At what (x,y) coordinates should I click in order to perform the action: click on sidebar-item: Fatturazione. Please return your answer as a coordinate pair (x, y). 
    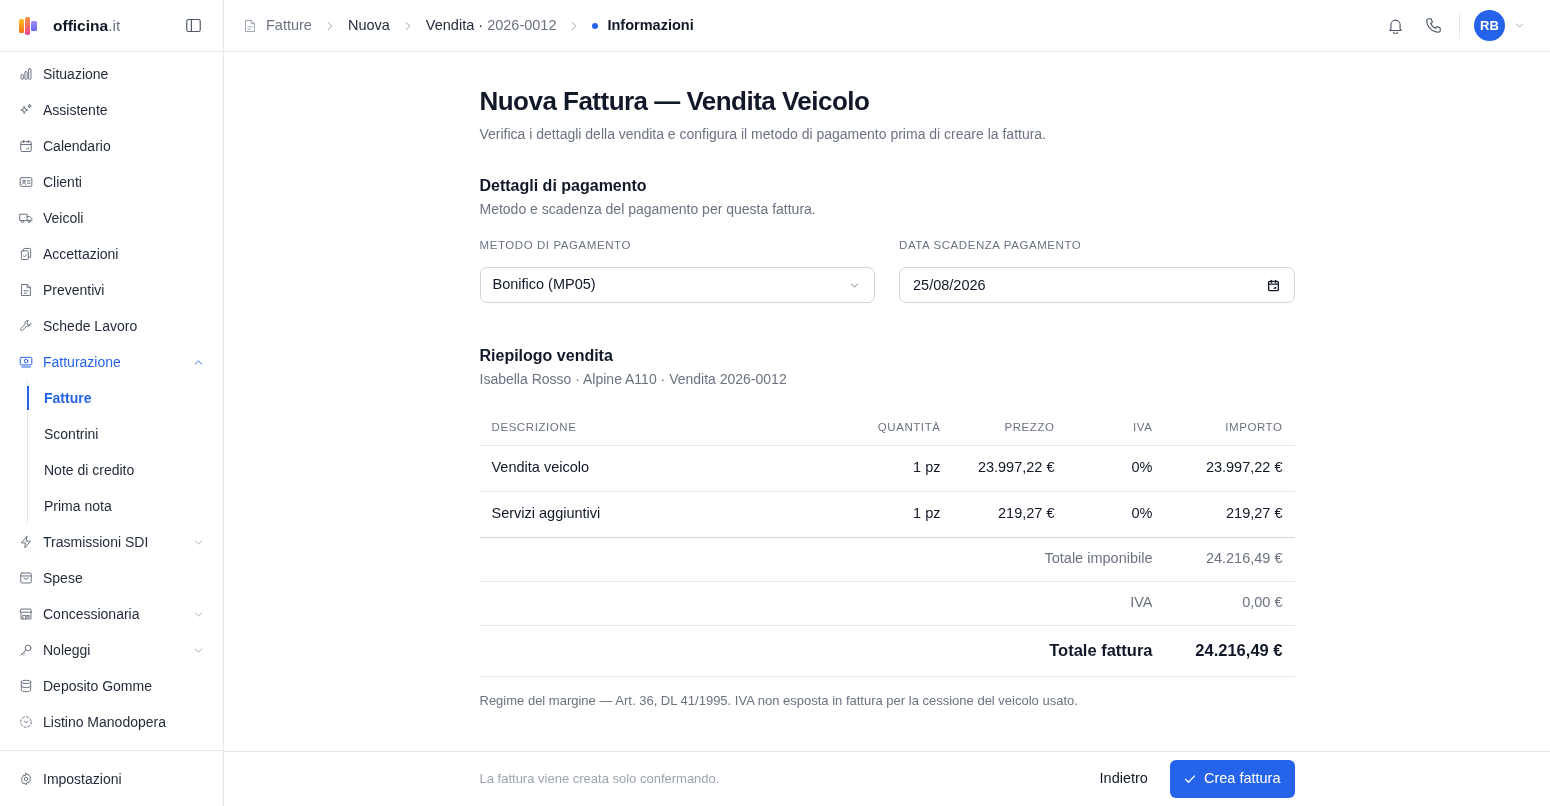
    Looking at the image, I should click on (111, 362).